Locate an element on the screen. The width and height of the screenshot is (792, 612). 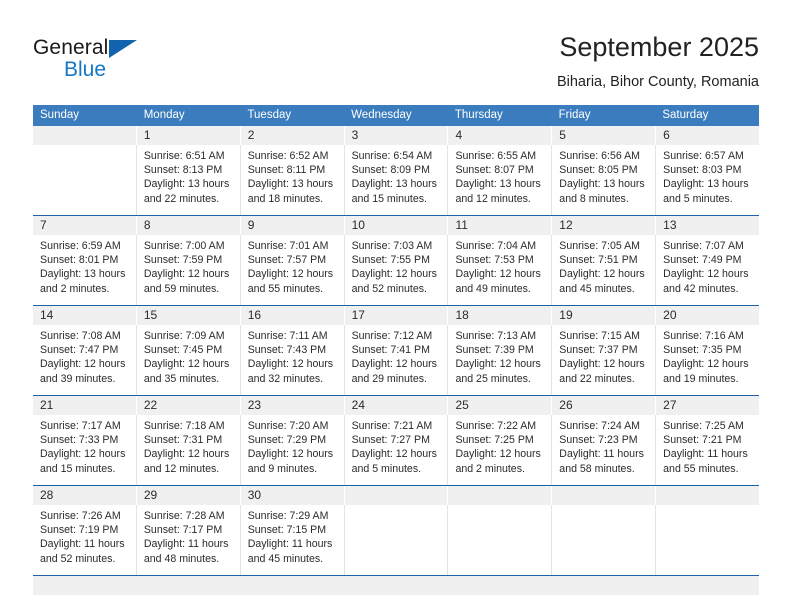
day-number-28: 28 is located at coordinates (84, 495).